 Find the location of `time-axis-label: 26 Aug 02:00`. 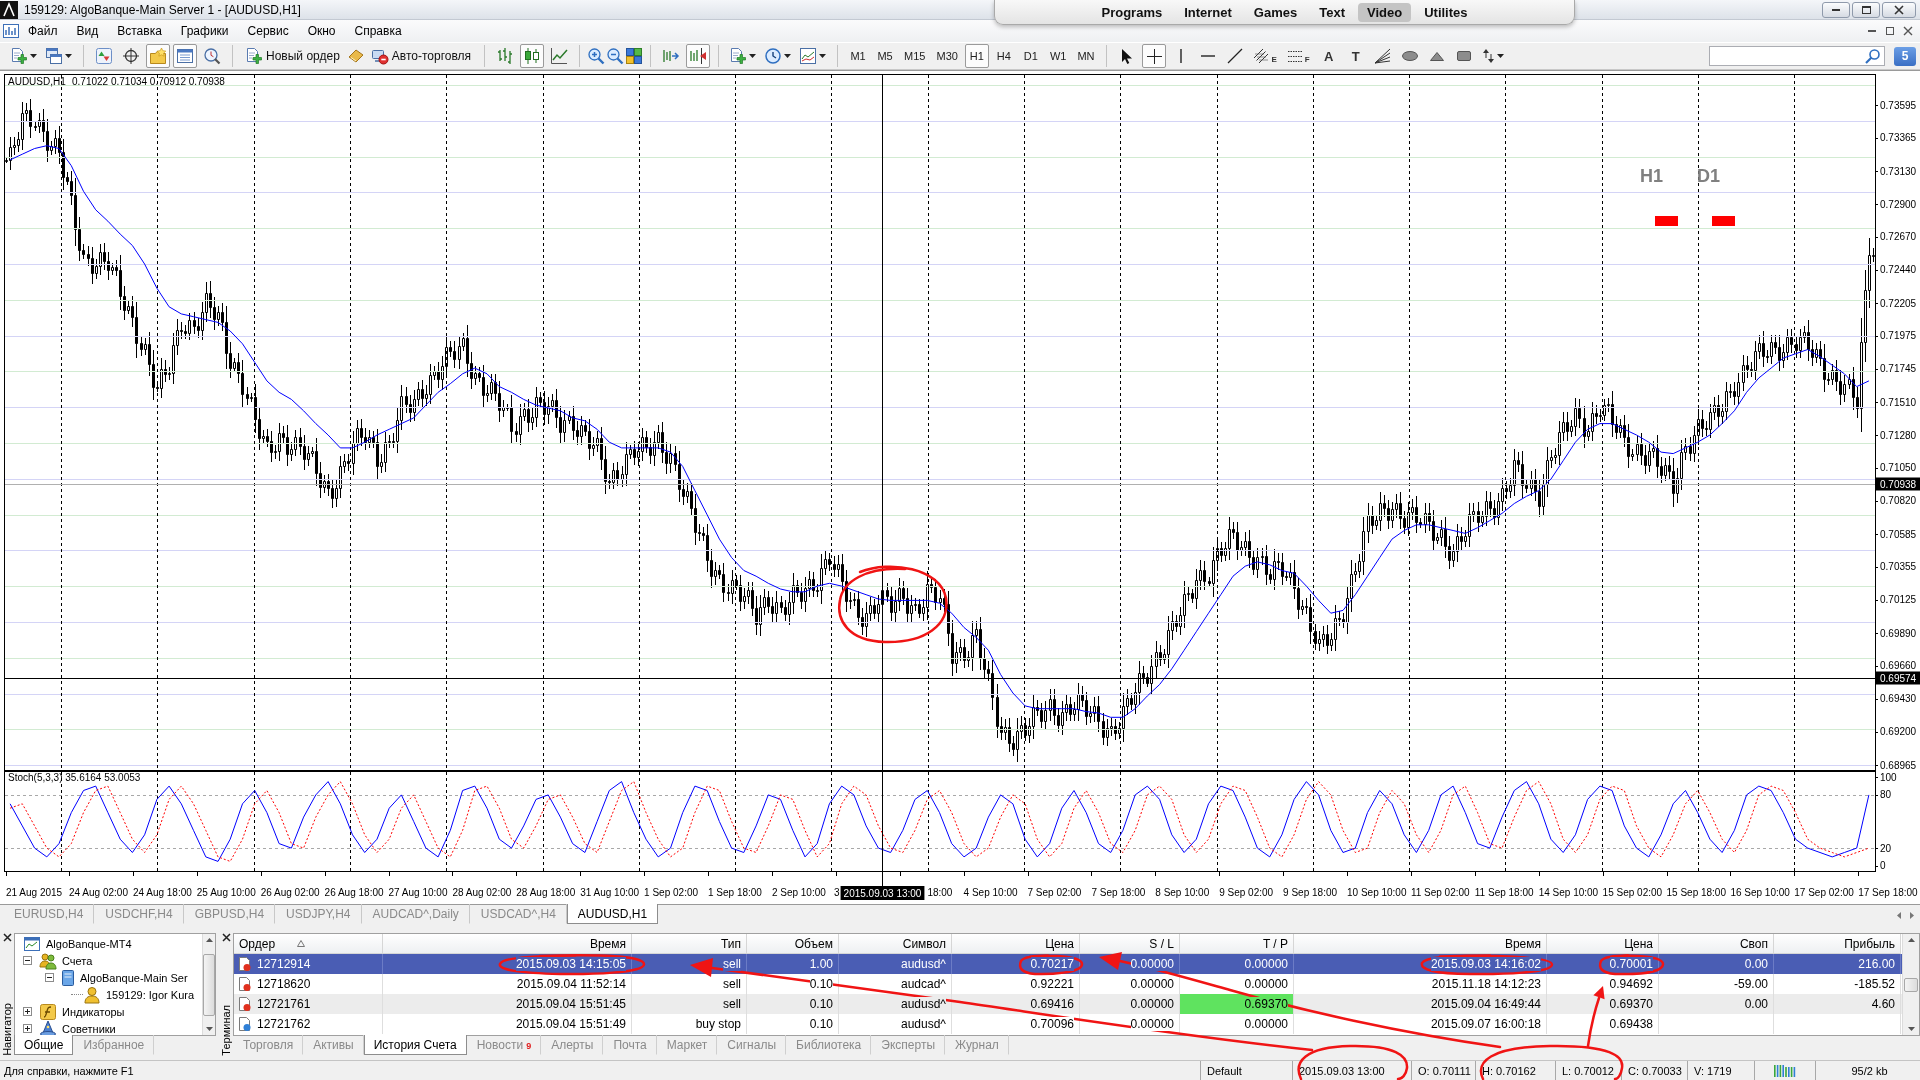

time-axis-label: 26 Aug 02:00 is located at coordinates (290, 892).